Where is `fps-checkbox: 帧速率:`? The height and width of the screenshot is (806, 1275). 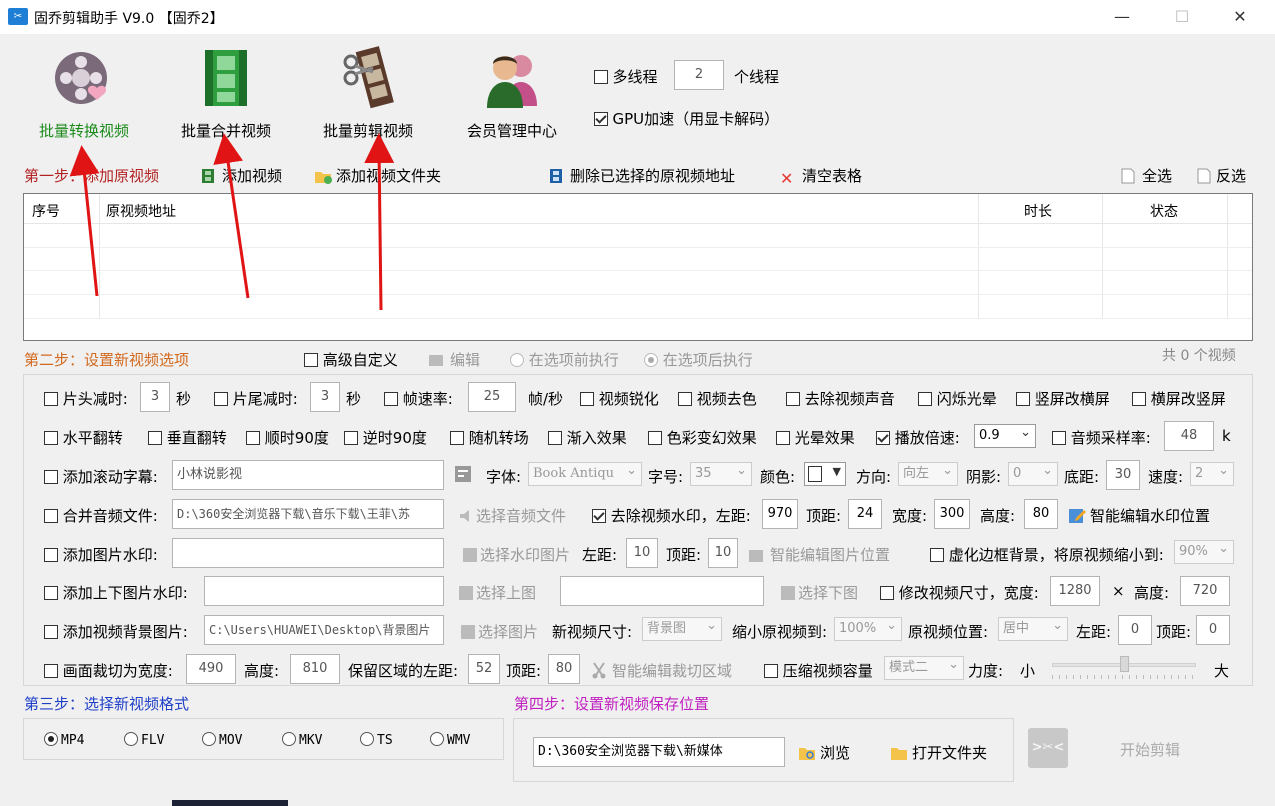 fps-checkbox: 帧速率: is located at coordinates (418, 398).